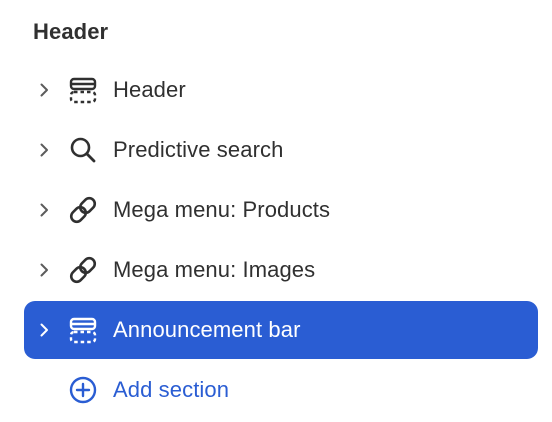  I want to click on section-item-predictive-search: Predictive search, so click(281, 150).